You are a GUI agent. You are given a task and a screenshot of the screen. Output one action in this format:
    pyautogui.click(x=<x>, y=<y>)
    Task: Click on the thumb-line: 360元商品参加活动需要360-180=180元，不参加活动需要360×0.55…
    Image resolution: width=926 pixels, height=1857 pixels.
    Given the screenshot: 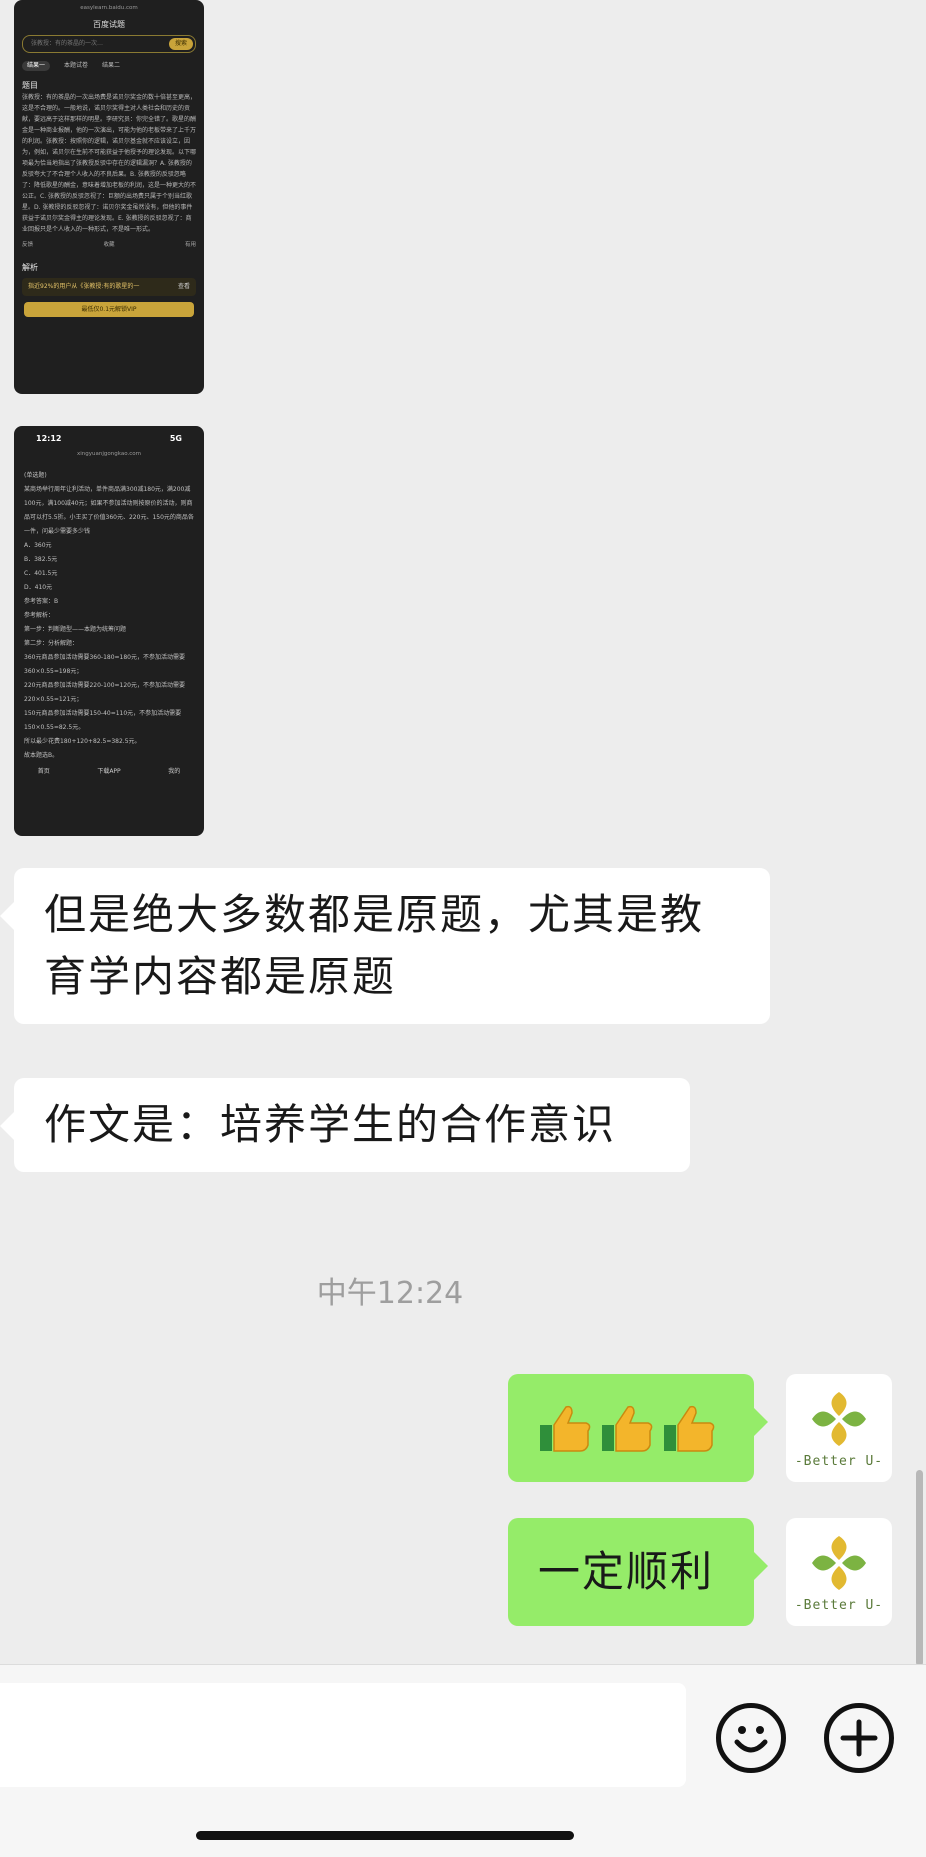 What is the action you would take?
    pyautogui.click(x=105, y=664)
    